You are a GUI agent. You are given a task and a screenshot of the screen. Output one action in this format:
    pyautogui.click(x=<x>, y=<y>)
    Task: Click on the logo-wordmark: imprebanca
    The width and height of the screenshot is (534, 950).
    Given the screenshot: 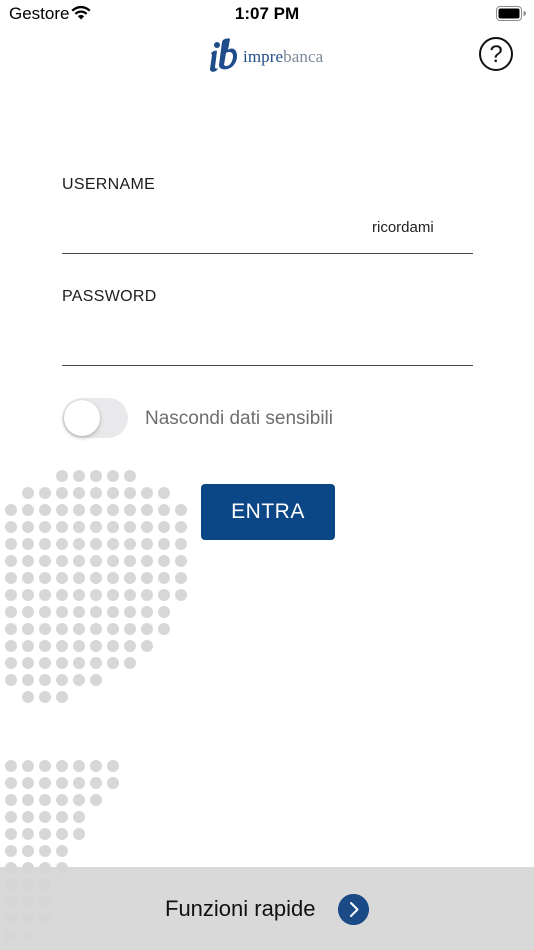 What is the action you would take?
    pyautogui.click(x=283, y=57)
    